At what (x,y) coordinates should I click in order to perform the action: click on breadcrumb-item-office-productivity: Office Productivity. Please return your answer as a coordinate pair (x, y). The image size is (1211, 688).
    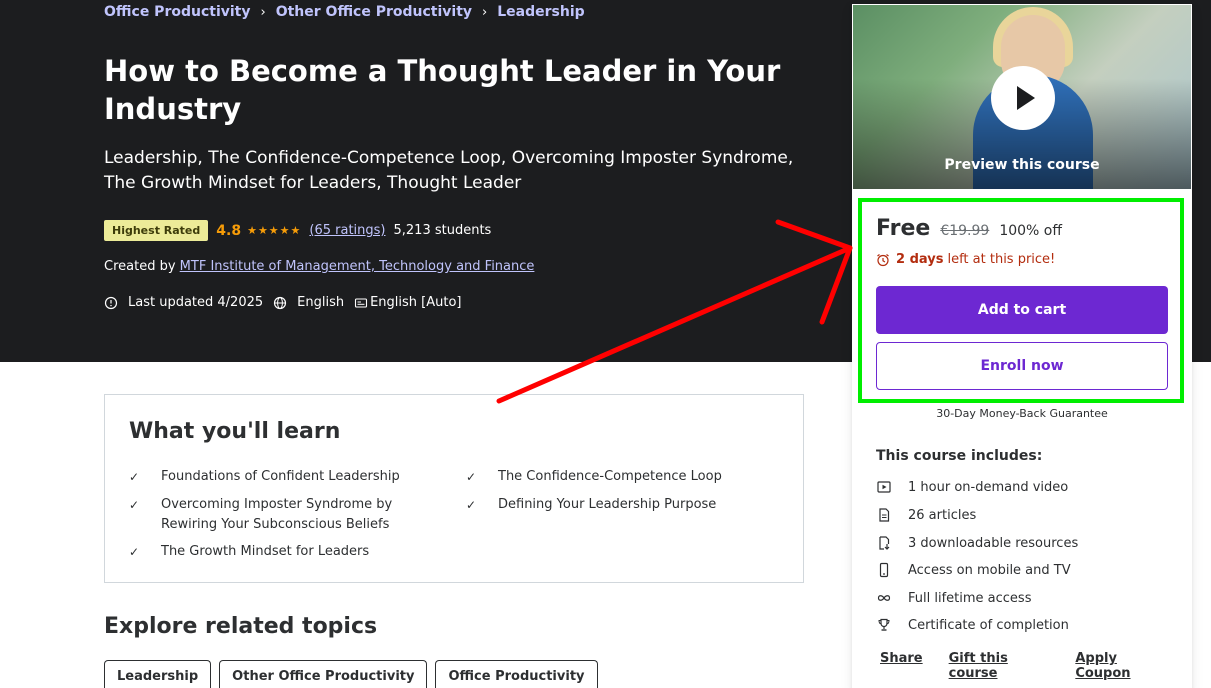
    Looking at the image, I should click on (177, 12).